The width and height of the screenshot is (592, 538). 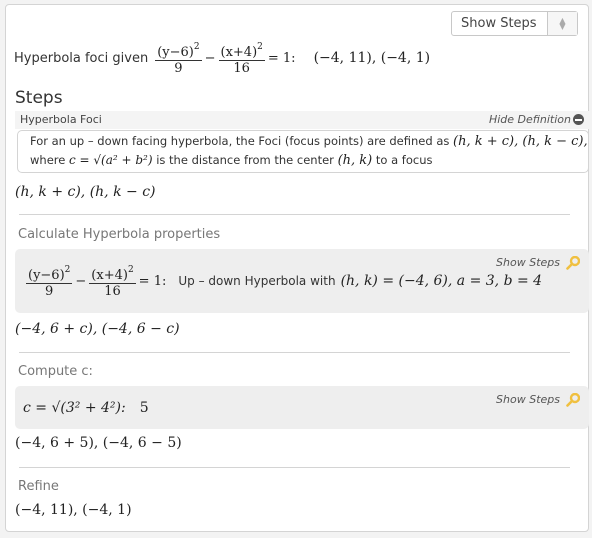 I want to click on show-steps-dropdown: Show Steps ▲ ▼, so click(x=514, y=23).